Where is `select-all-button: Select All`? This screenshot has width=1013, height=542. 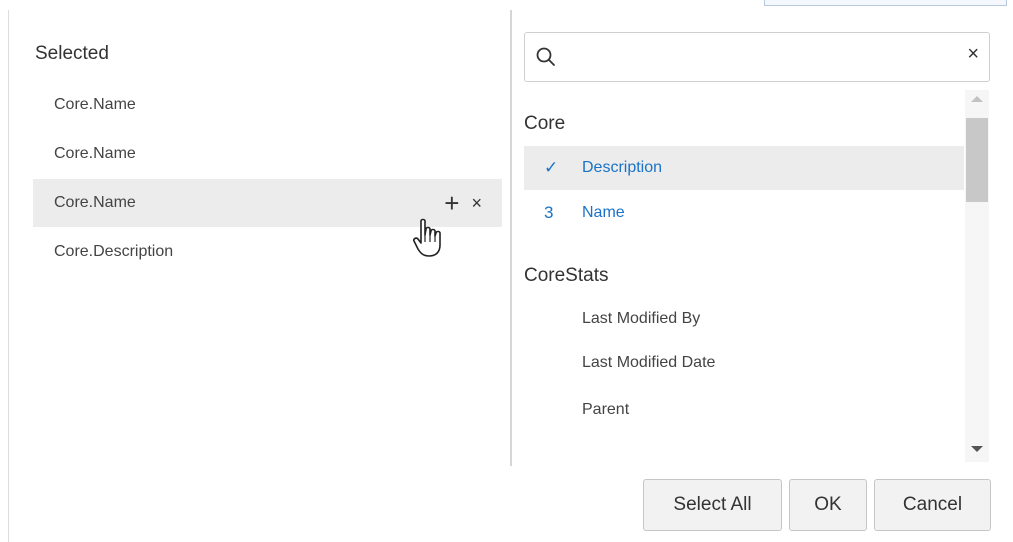
select-all-button: Select All is located at coordinates (712, 505).